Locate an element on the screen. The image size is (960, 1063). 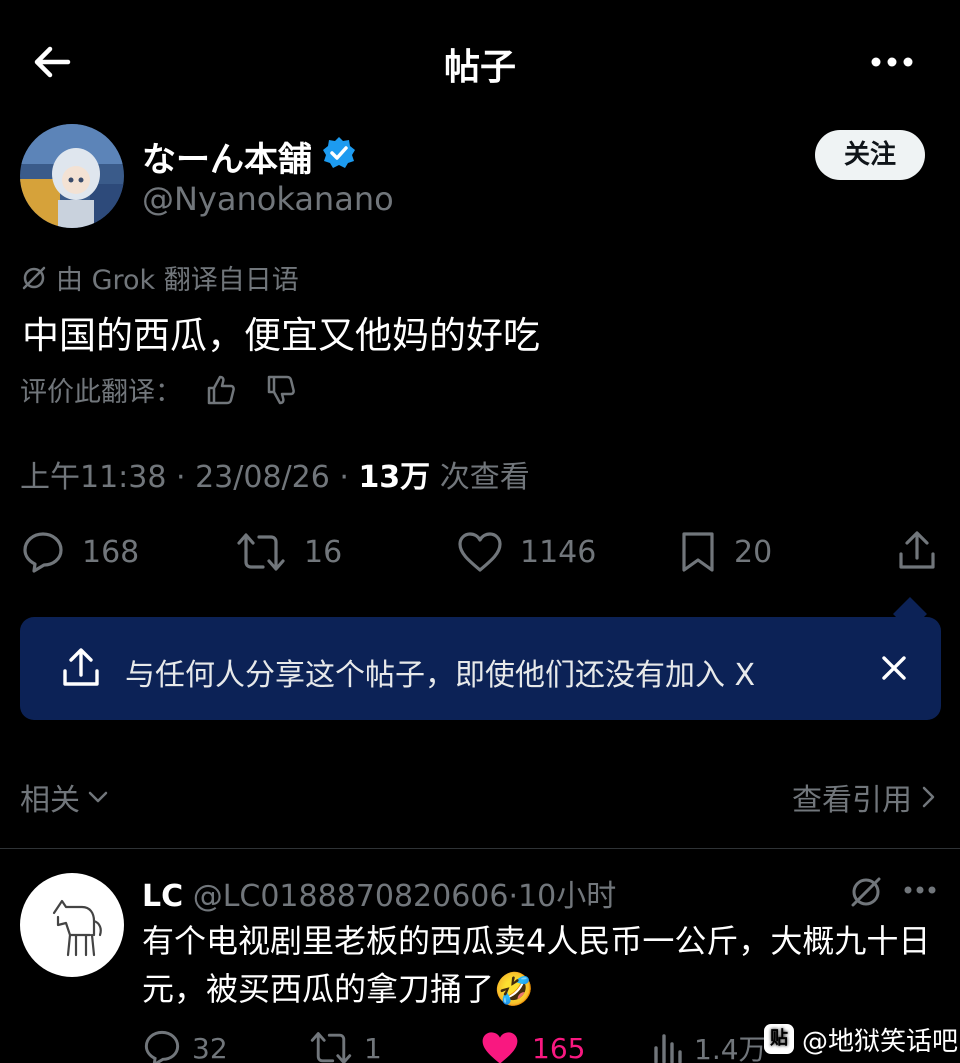
reply-view-count: 1.4万 is located at coordinates (730, 1048).